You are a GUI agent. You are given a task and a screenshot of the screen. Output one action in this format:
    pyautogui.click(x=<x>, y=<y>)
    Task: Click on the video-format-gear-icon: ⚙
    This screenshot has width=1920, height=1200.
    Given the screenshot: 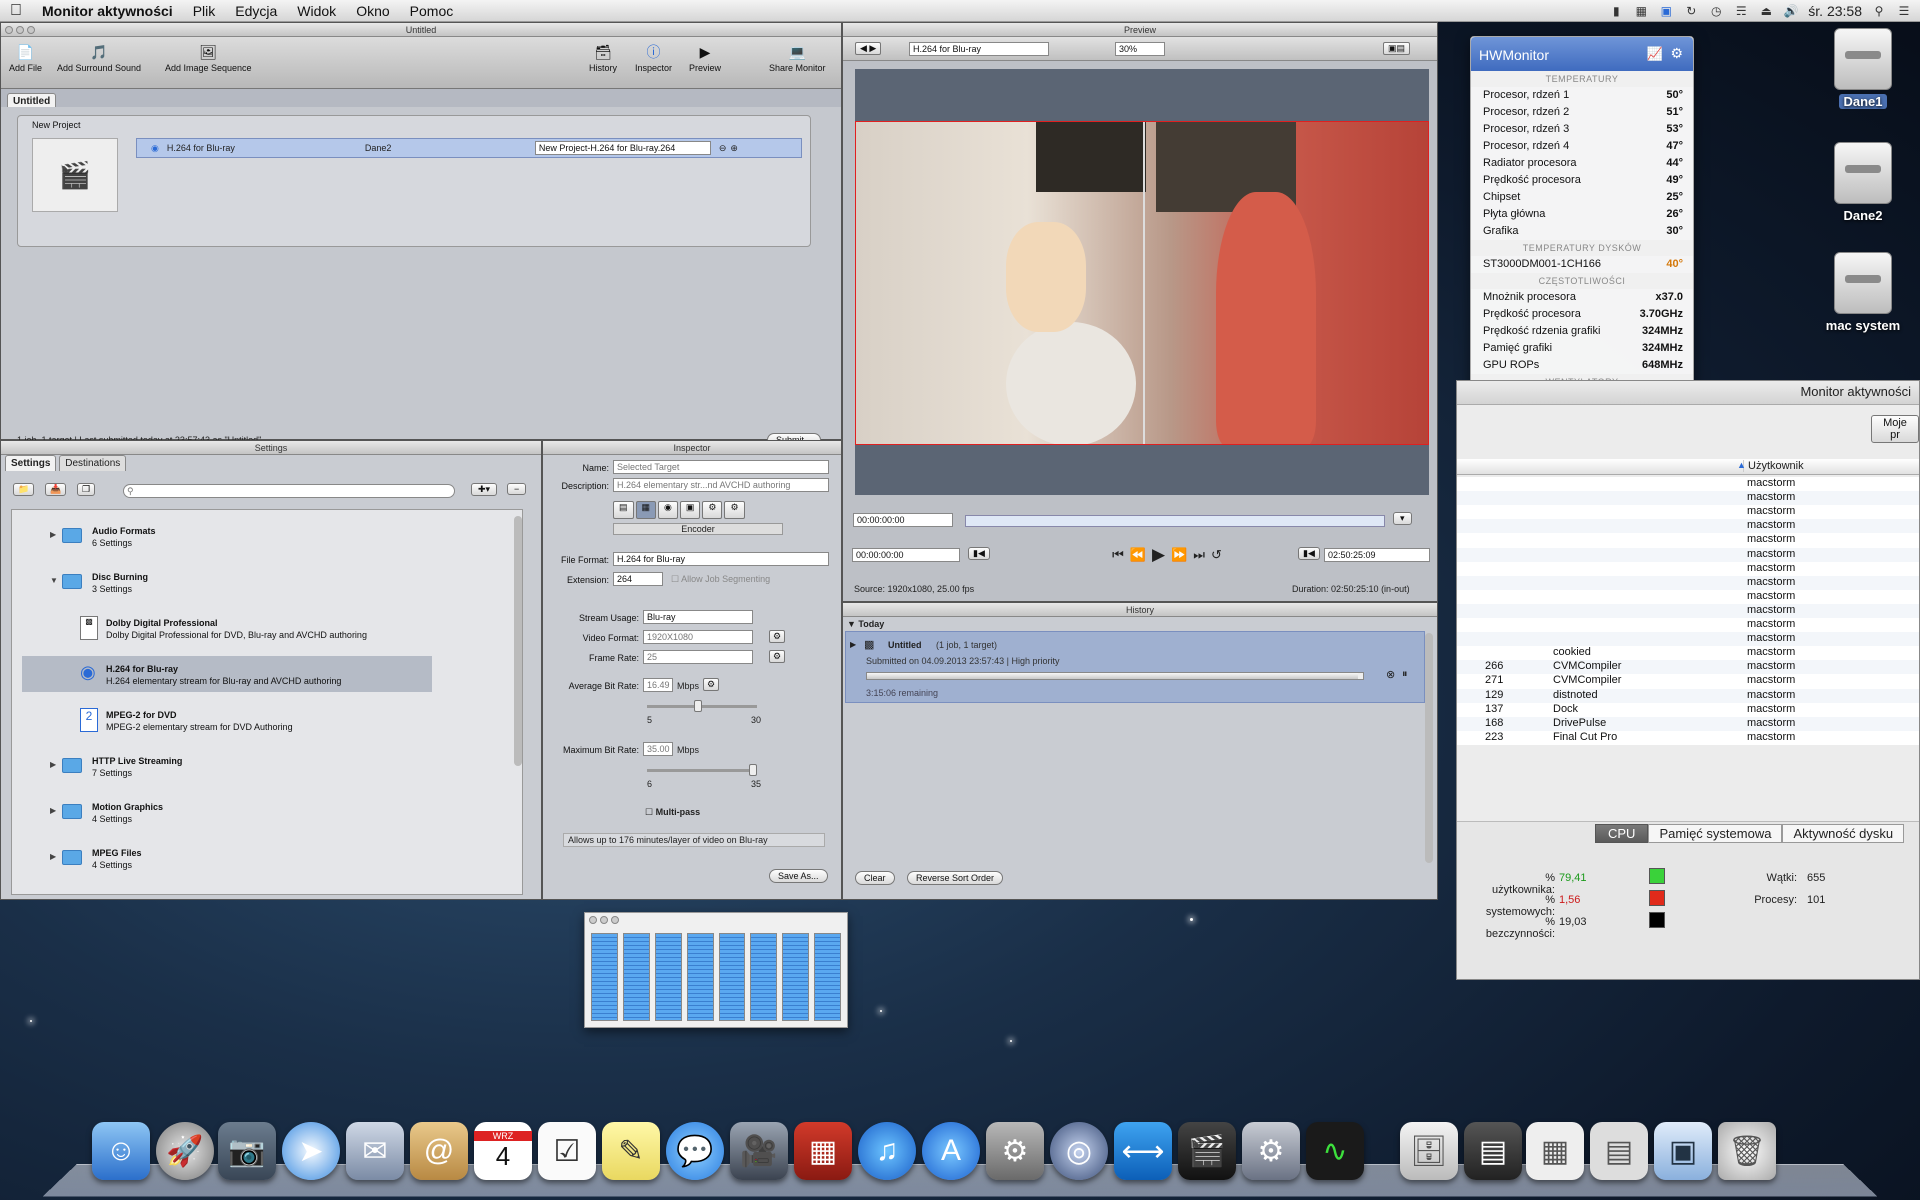 What is the action you would take?
    pyautogui.click(x=777, y=636)
    